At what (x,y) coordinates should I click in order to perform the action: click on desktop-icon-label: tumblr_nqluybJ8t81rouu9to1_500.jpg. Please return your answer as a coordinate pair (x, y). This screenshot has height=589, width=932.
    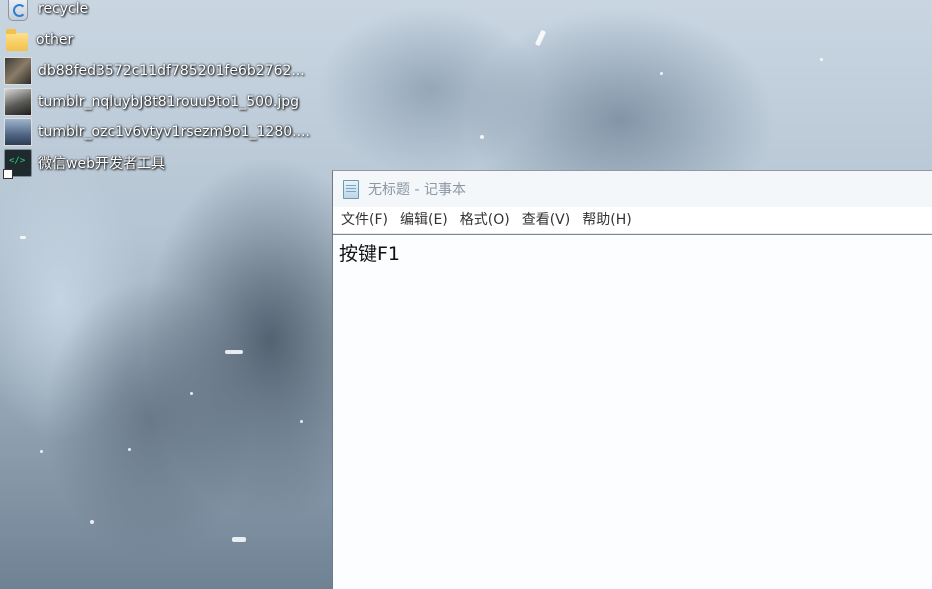
    Looking at the image, I should click on (169, 102).